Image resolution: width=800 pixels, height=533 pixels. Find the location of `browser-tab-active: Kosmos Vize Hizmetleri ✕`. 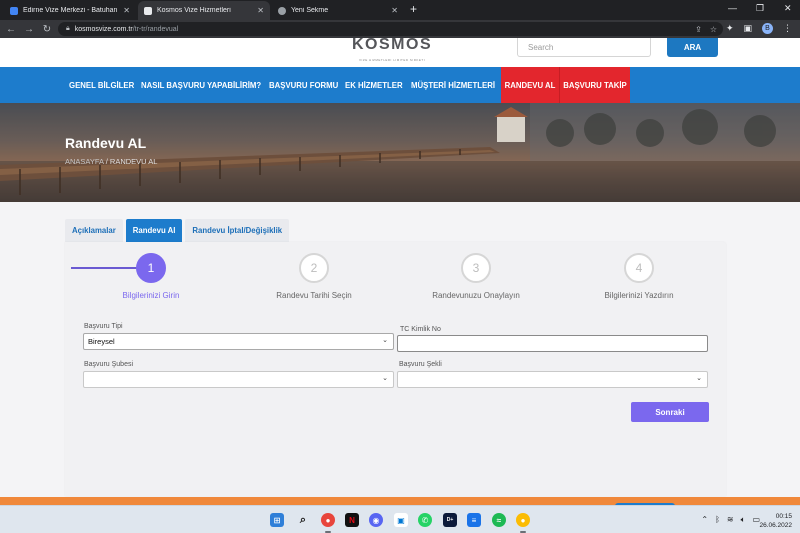

browser-tab-active: Kosmos Vize Hizmetleri ✕ is located at coordinates (204, 10).